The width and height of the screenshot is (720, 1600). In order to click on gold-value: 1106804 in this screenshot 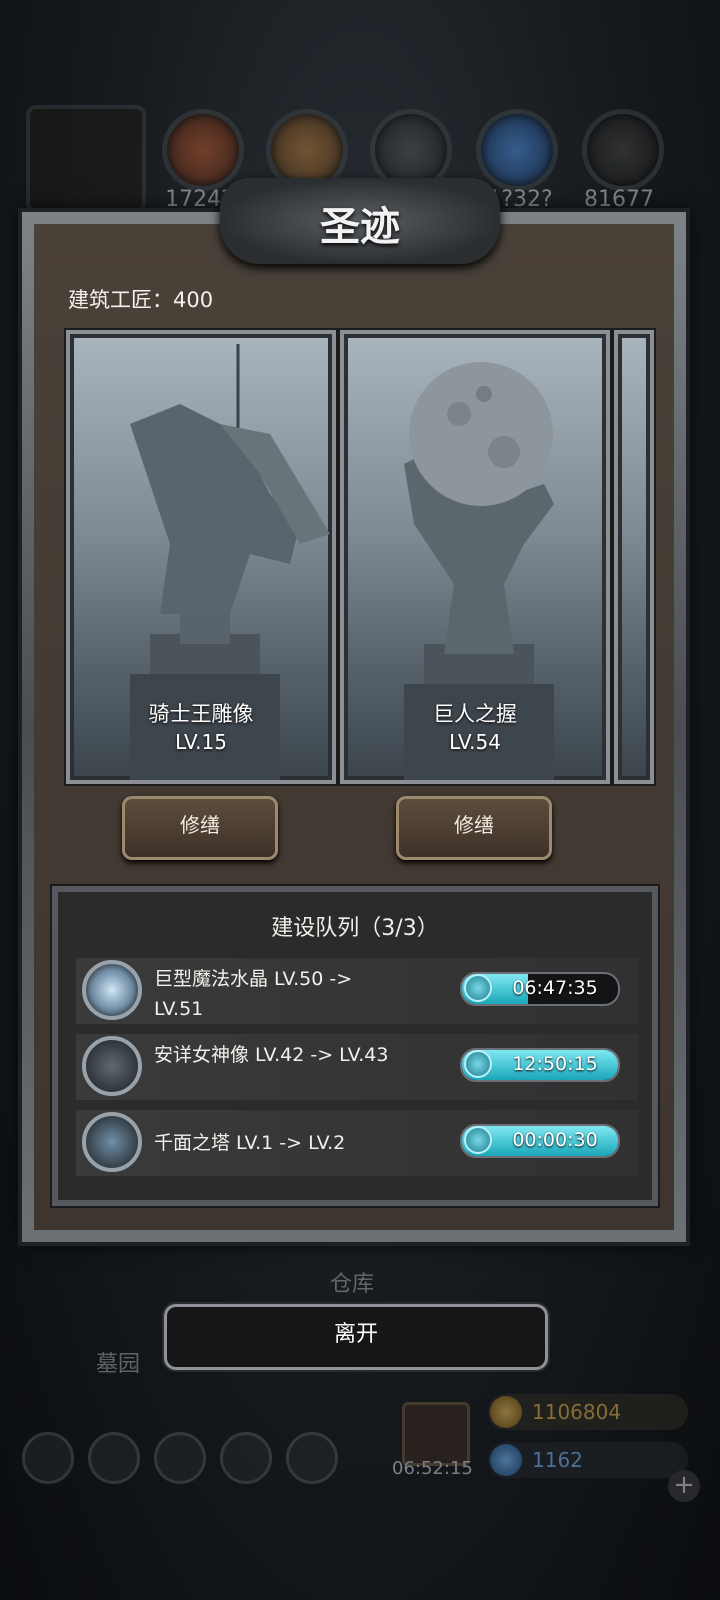, I will do `click(577, 1412)`.